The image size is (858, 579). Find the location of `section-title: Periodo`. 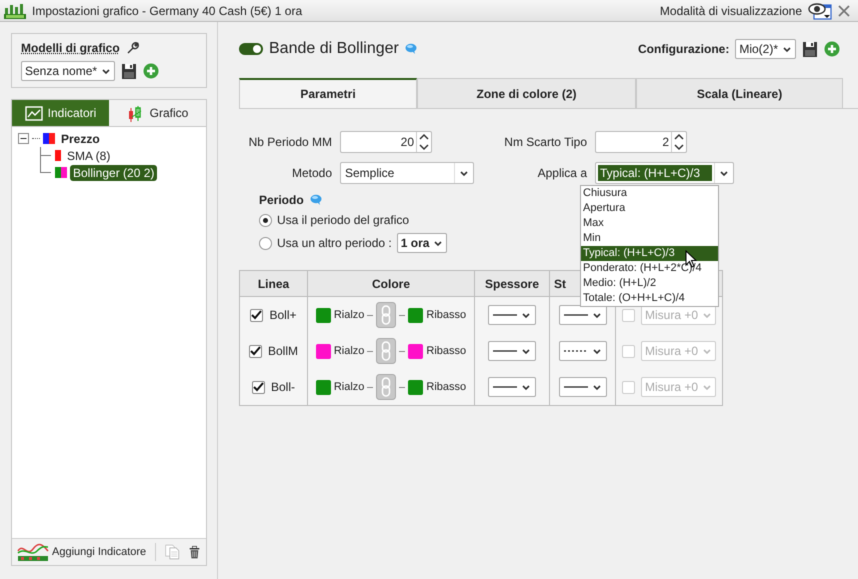

section-title: Periodo is located at coordinates (281, 200).